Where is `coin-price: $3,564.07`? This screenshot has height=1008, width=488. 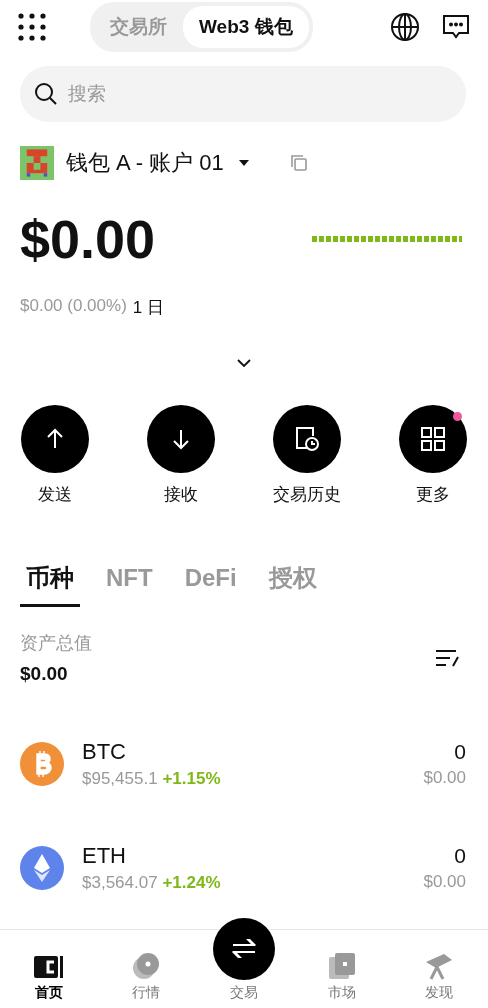 coin-price: $3,564.07 is located at coordinates (120, 882).